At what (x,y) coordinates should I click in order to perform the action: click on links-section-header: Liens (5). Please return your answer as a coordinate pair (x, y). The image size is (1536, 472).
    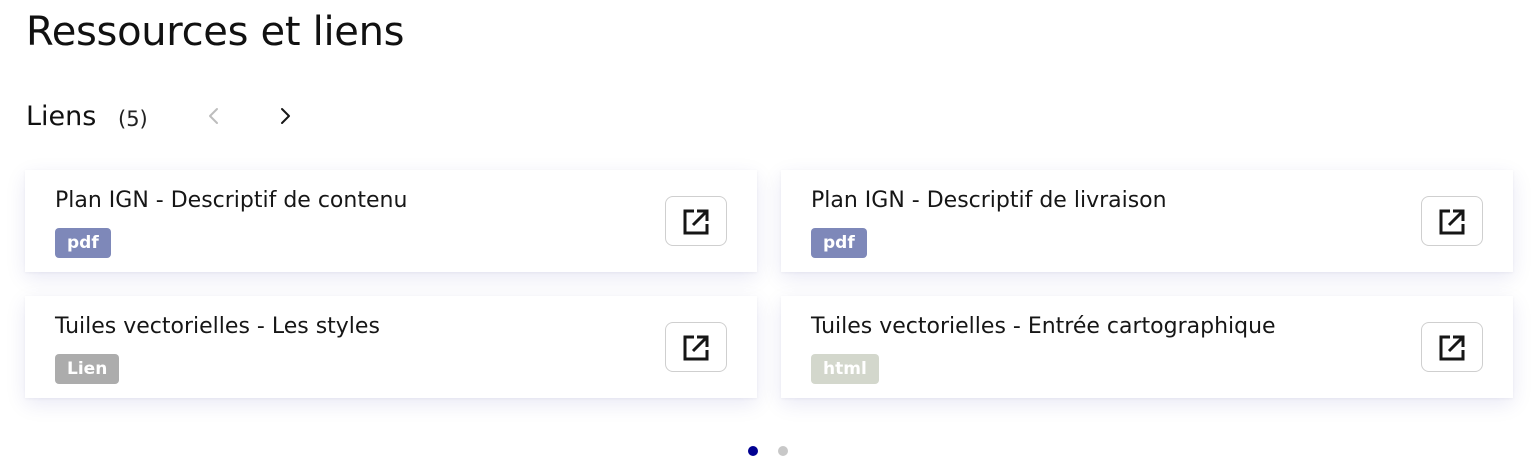
    Looking at the image, I should click on (186, 118).